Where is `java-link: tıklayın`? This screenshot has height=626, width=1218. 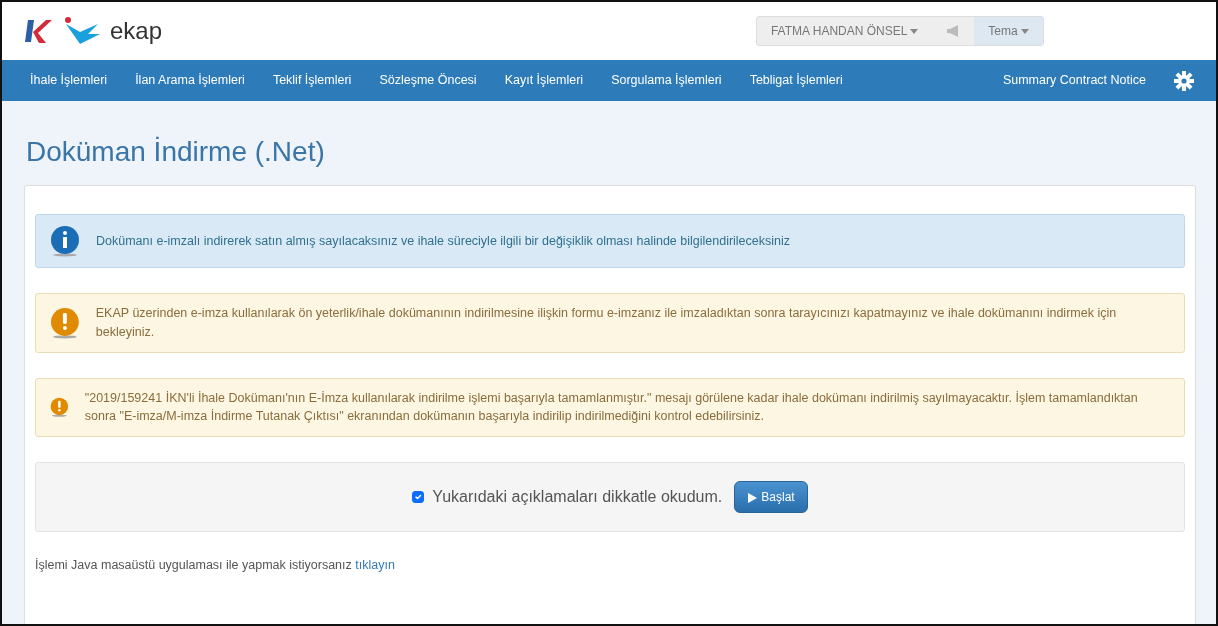
java-link: tıklayın is located at coordinates (375, 565).